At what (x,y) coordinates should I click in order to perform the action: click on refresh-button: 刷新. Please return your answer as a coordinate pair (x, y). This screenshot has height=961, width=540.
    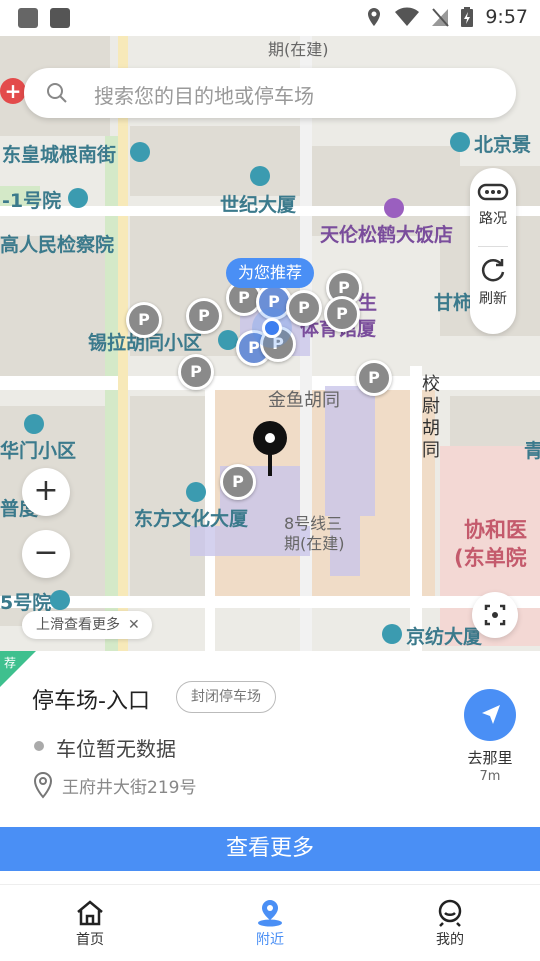
    Looking at the image, I should click on (493, 282).